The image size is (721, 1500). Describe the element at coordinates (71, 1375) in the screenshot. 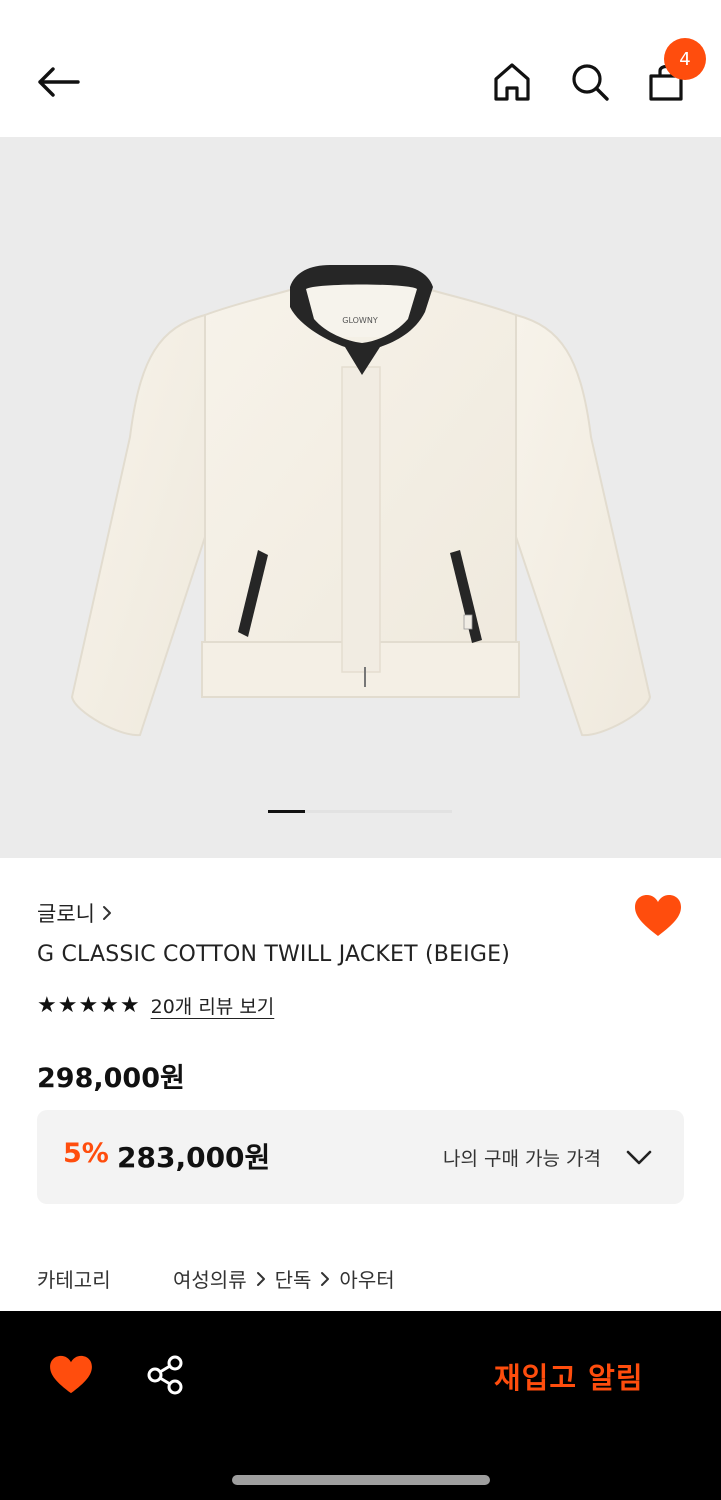

I see `bottom-heart-icon` at that location.